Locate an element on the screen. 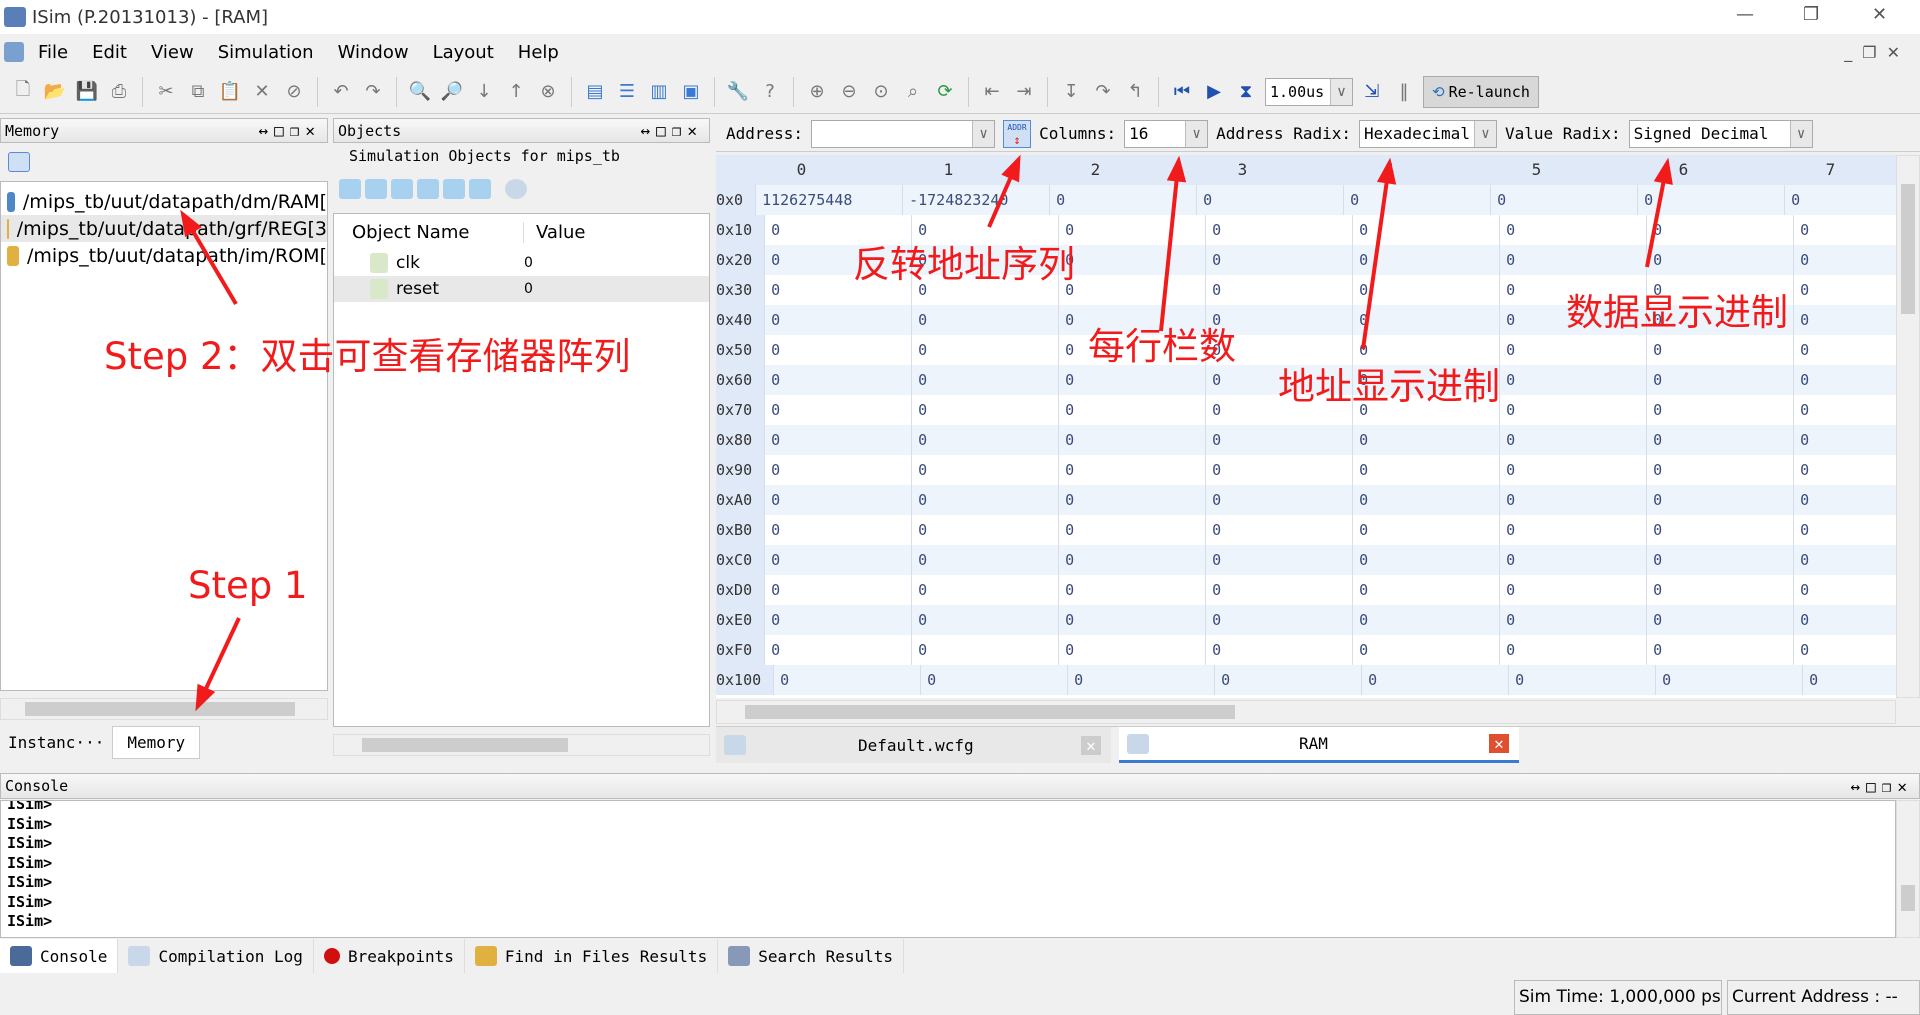 This screenshot has width=1920, height=1015. annotation-step1: Step 1 is located at coordinates (248, 585).